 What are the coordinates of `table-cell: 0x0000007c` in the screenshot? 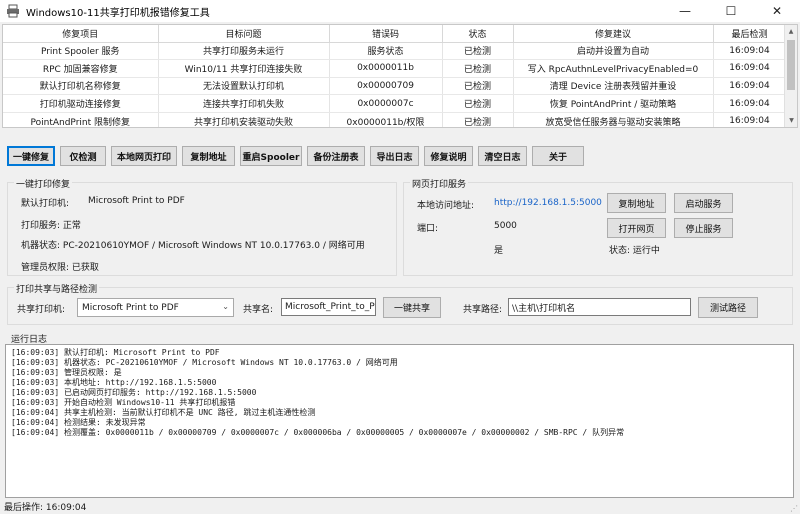 It's located at (386, 103).